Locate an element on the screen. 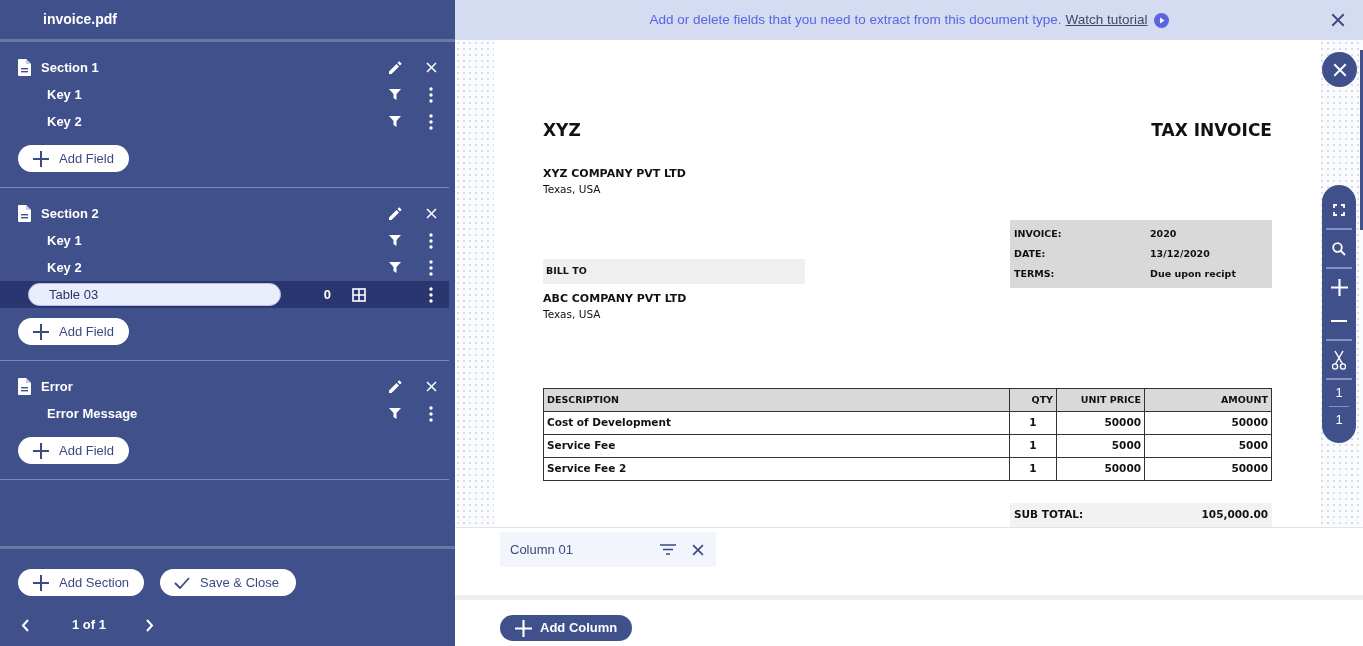 Image resolution: width=1363 pixels, height=646 pixels. section-title: Error is located at coordinates (57, 386).